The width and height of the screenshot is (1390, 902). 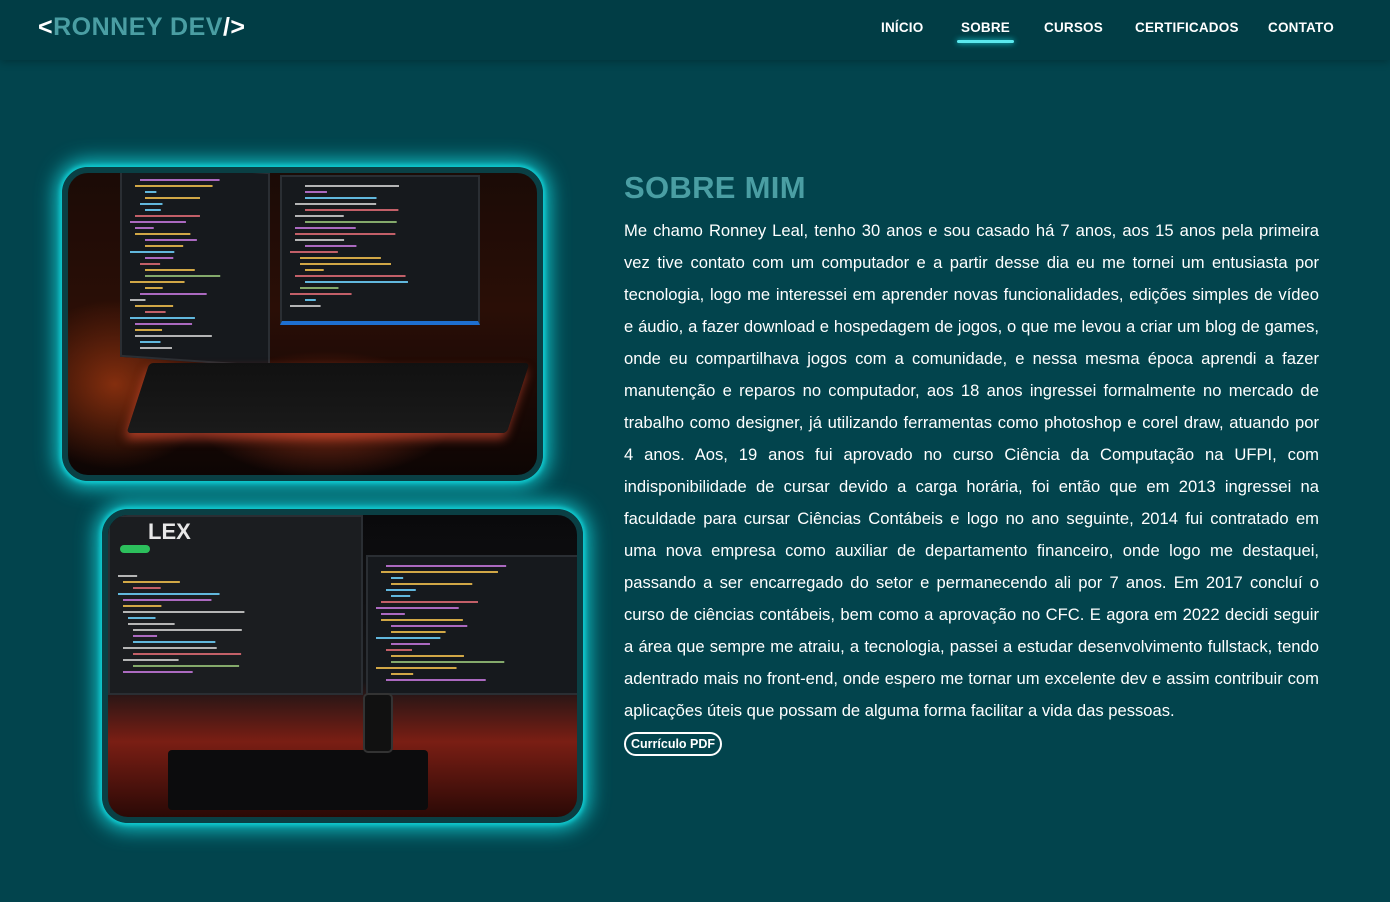 What do you see at coordinates (1301, 27) in the screenshot?
I see `nav-link-contato: CONTATO` at bounding box center [1301, 27].